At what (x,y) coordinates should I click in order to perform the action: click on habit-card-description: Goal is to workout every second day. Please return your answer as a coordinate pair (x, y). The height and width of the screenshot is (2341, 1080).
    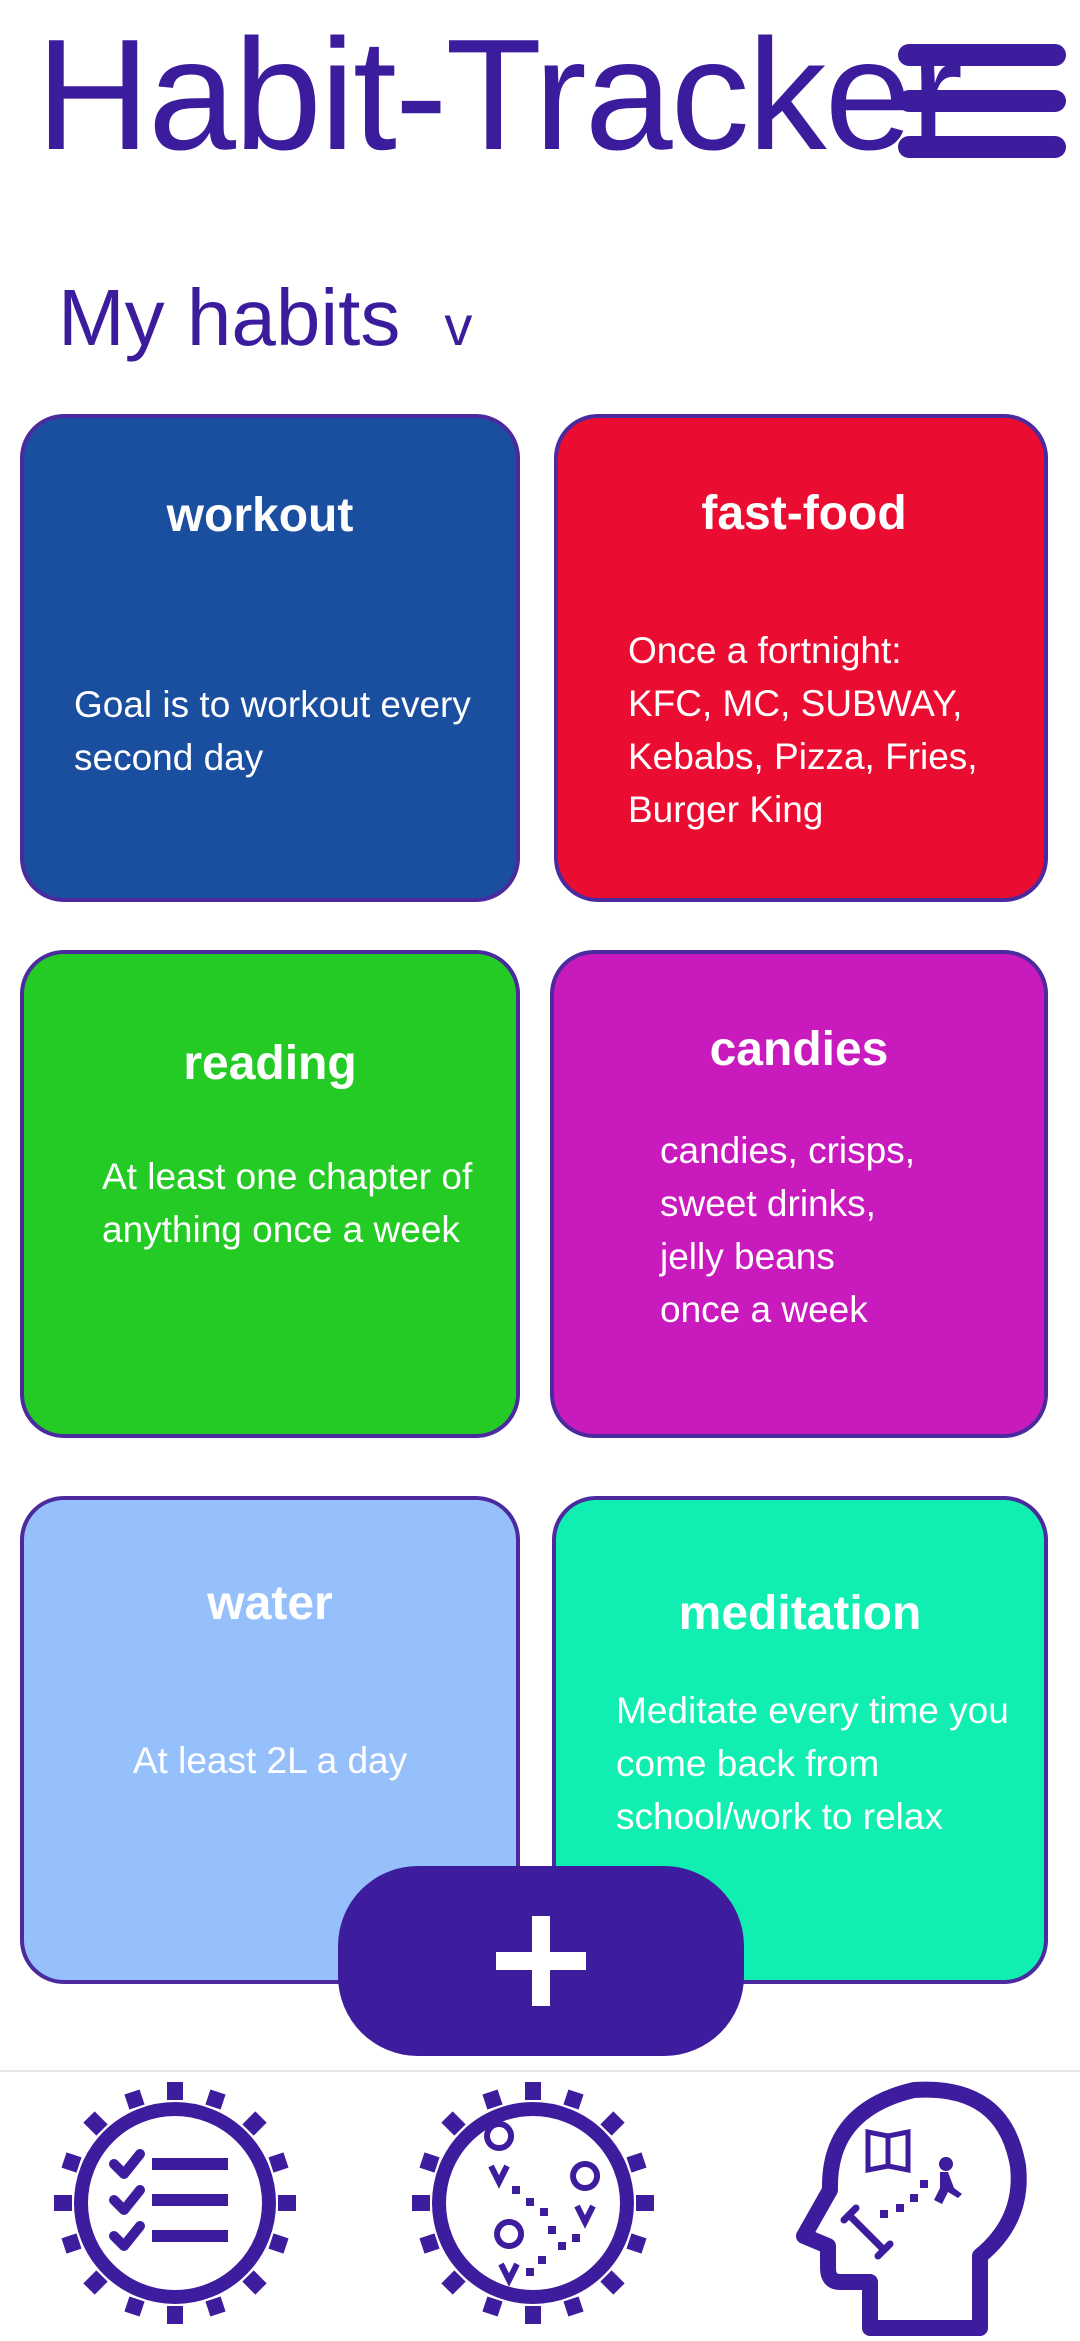
    Looking at the image, I should click on (272, 731).